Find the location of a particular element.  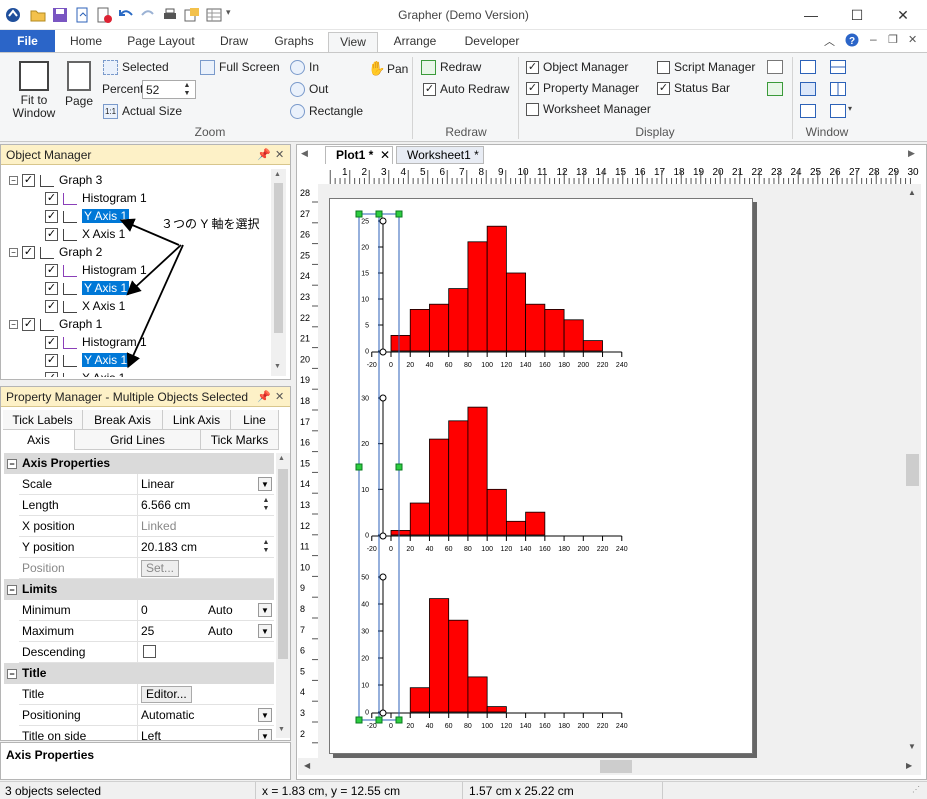

new-window-icon is located at coordinates (808, 67).